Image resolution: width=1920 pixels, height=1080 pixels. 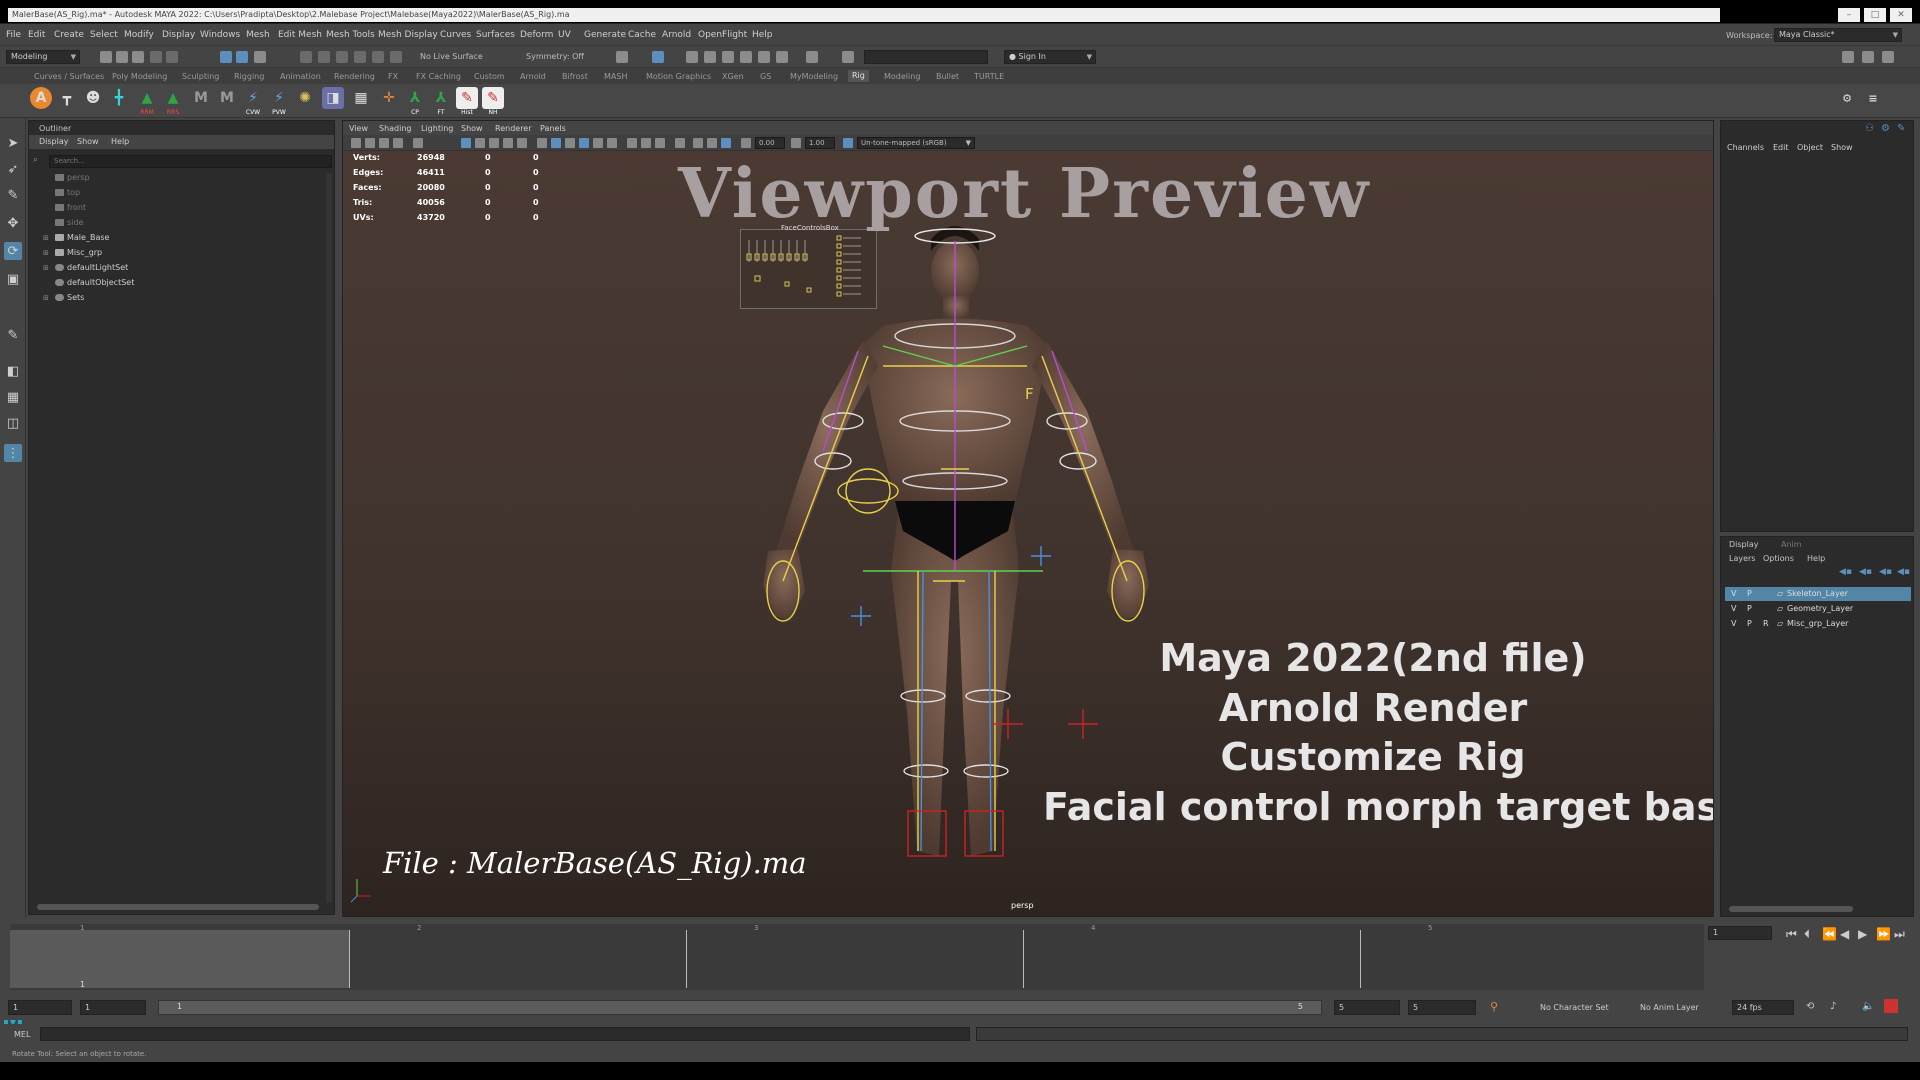 I want to click on character-set-select: No Character Set, so click(x=1574, y=1007).